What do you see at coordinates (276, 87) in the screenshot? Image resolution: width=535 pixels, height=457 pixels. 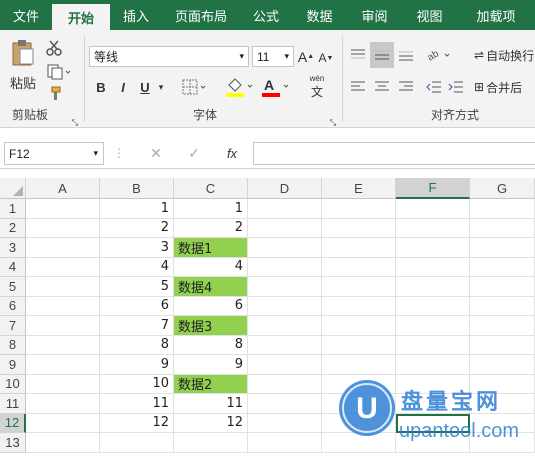 I see `font-color-button: A` at bounding box center [276, 87].